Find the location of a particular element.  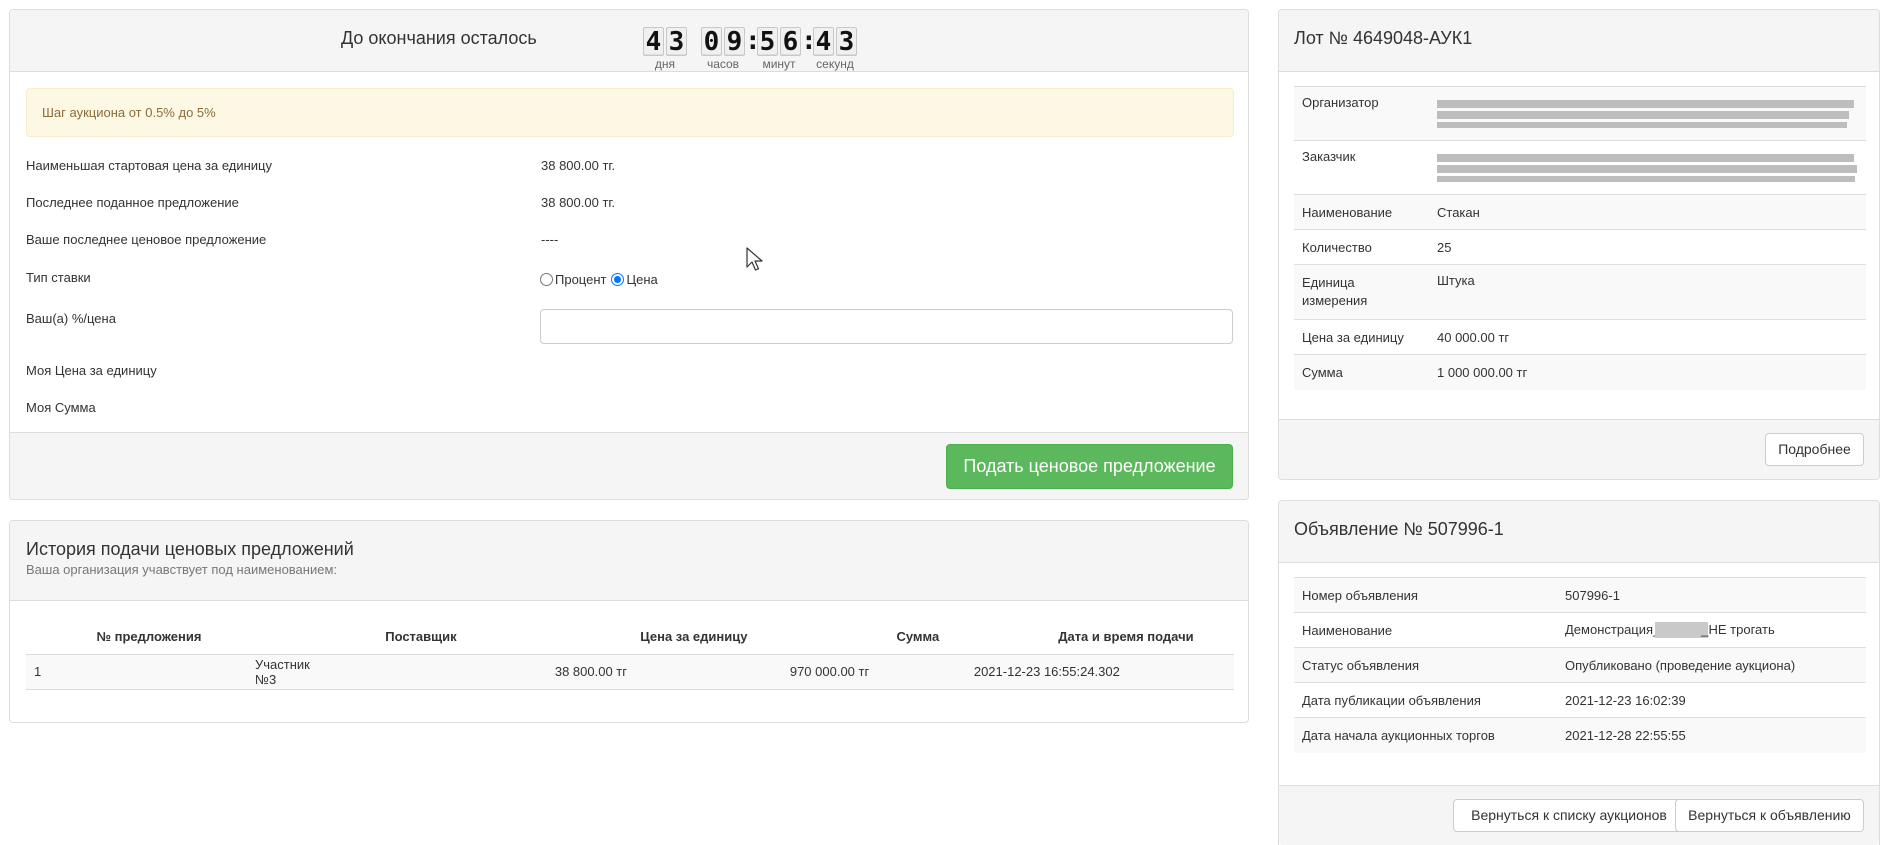

lot-title: Лот № 4649048-АУК1 is located at coordinates (1579, 41).